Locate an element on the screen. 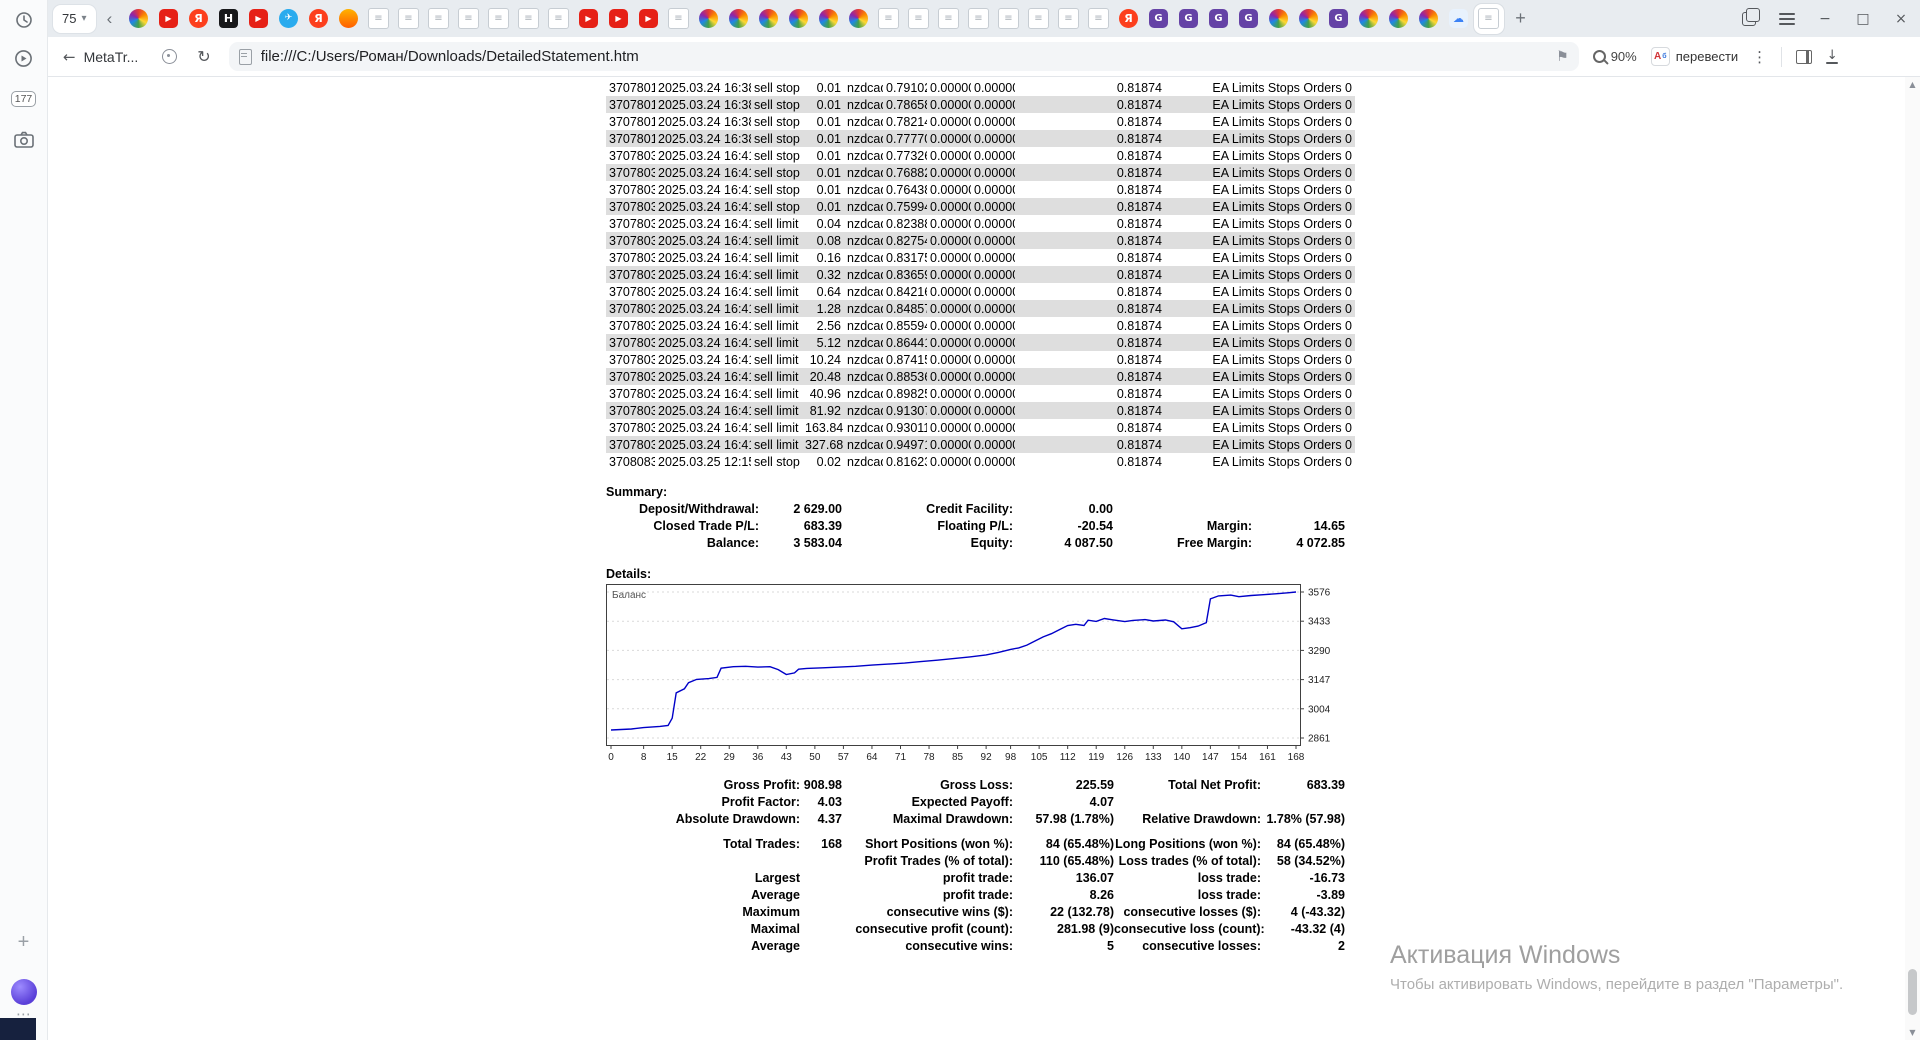 This screenshot has height=1040, width=1920. alice-assistant-button is located at coordinates (23, 992).